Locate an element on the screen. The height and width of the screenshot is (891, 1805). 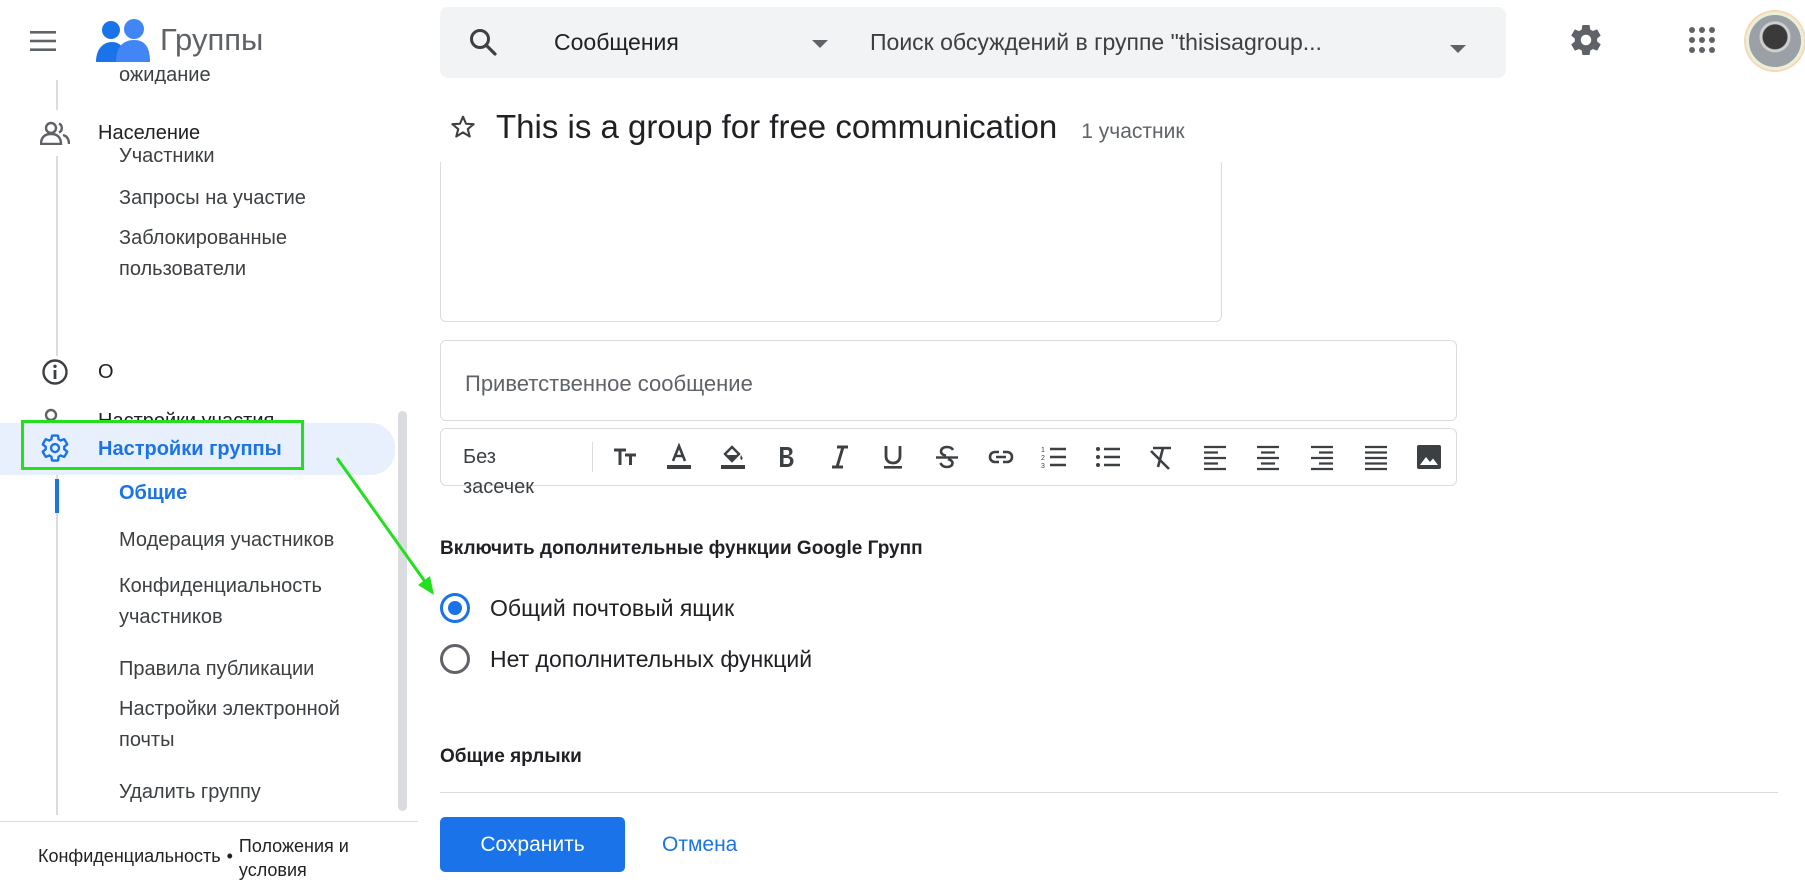
search-icon is located at coordinates (483, 42).